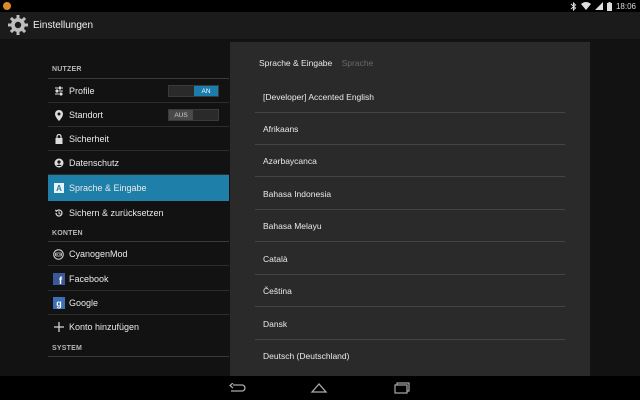  I want to click on header-item-location: Standort AUS, so click(138, 115).